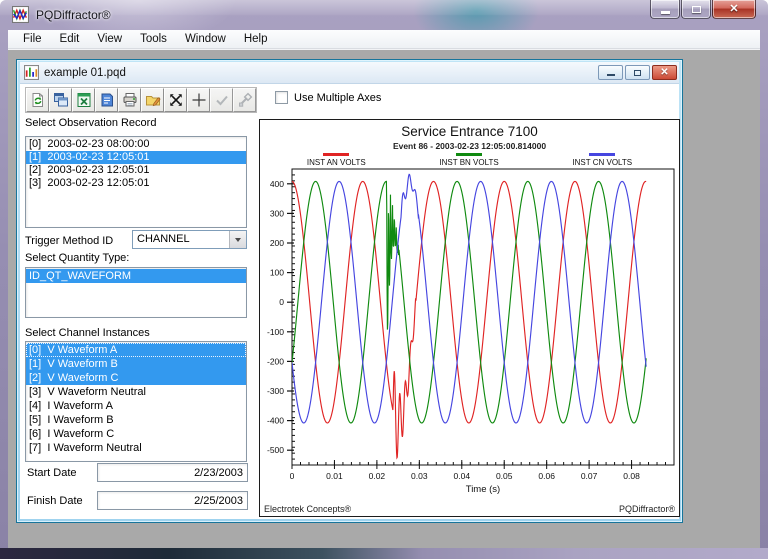 Image resolution: width=768 pixels, height=559 pixels. I want to click on minimize-icon, so click(610, 75).